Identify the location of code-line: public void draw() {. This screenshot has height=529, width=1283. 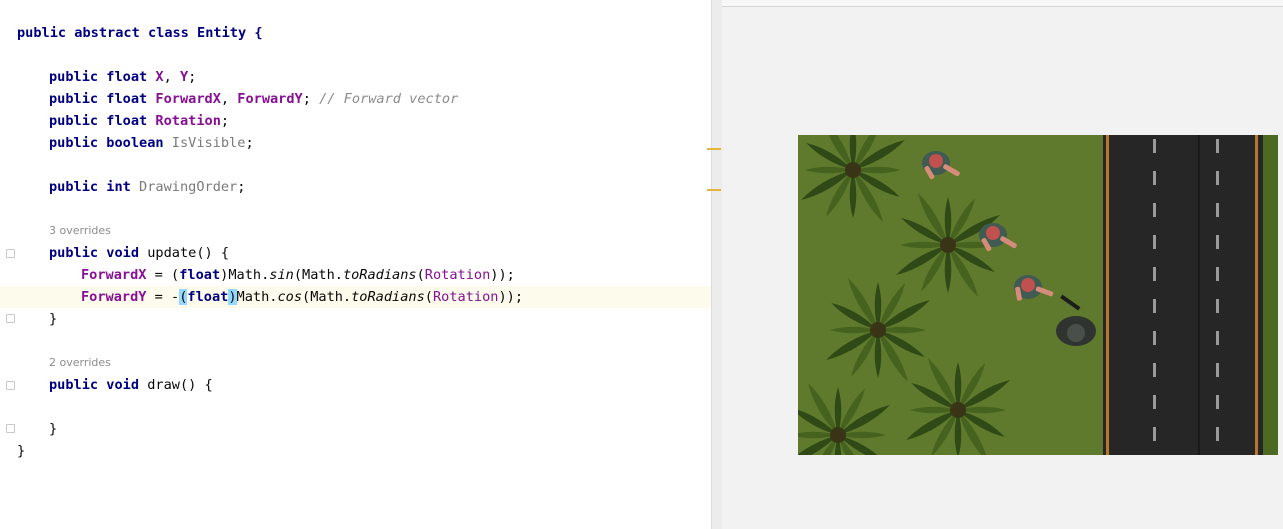
(131, 385).